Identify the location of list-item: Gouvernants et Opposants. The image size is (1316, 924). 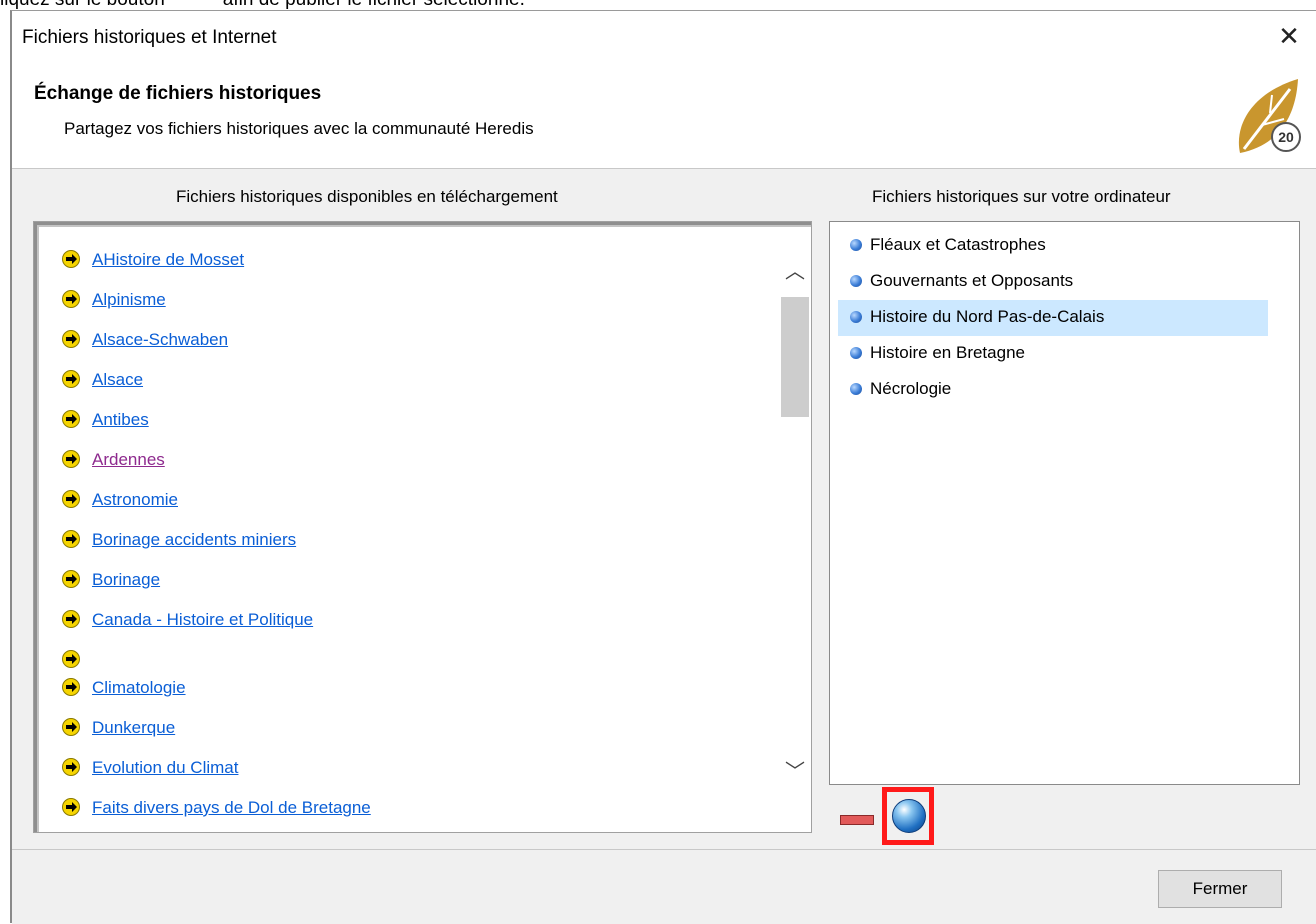
(1053, 282).